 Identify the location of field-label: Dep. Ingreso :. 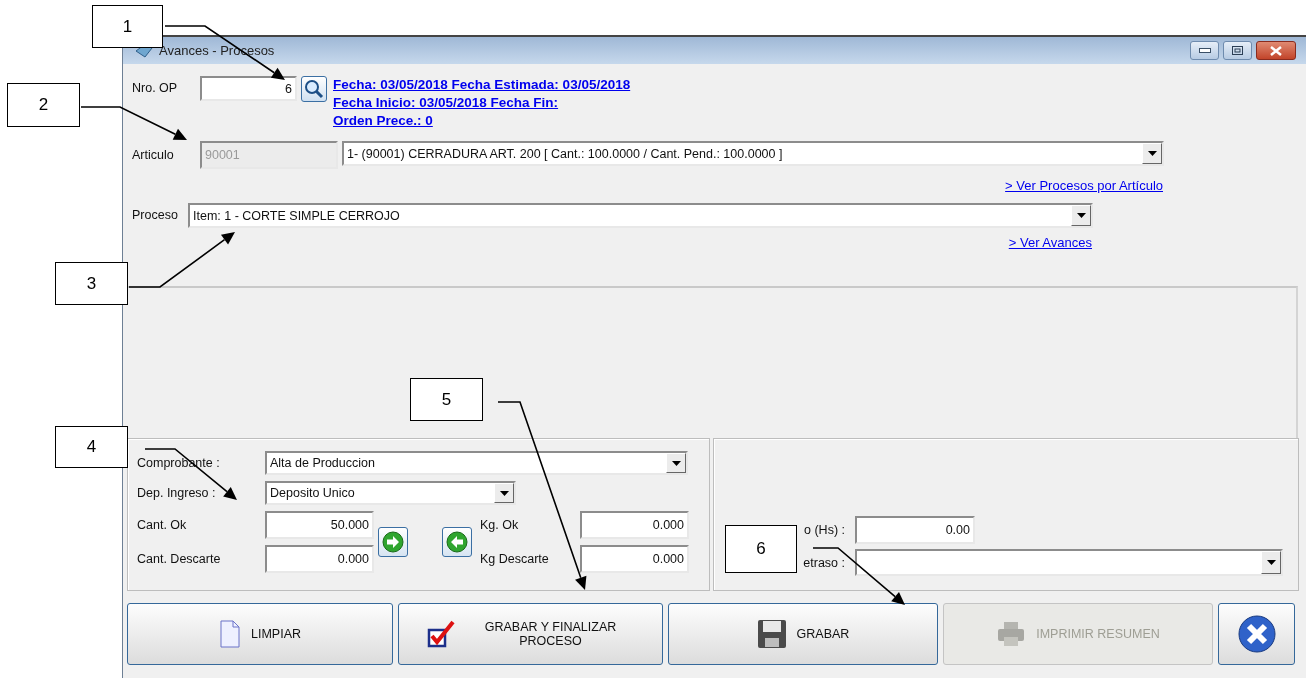
(177, 493).